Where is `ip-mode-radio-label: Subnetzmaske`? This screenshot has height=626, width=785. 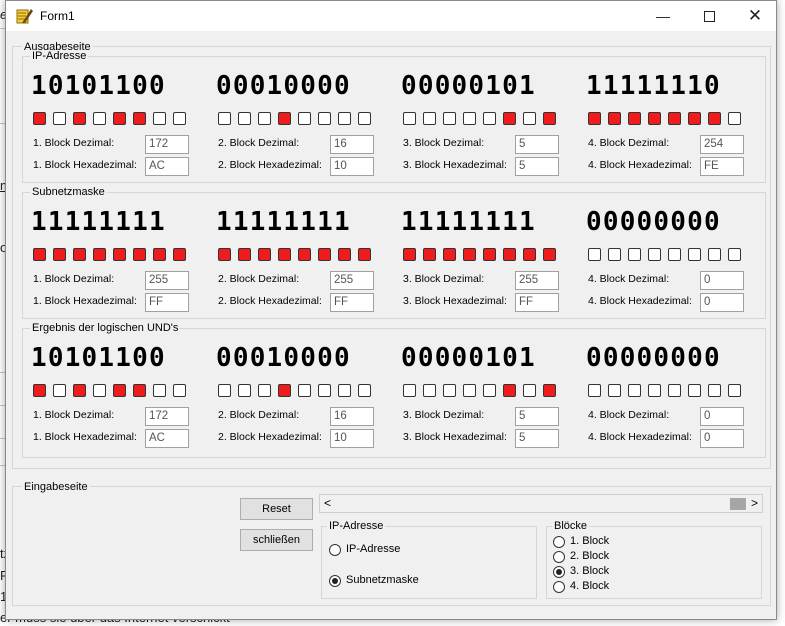 ip-mode-radio-label: Subnetzmaske is located at coordinates (382, 580).